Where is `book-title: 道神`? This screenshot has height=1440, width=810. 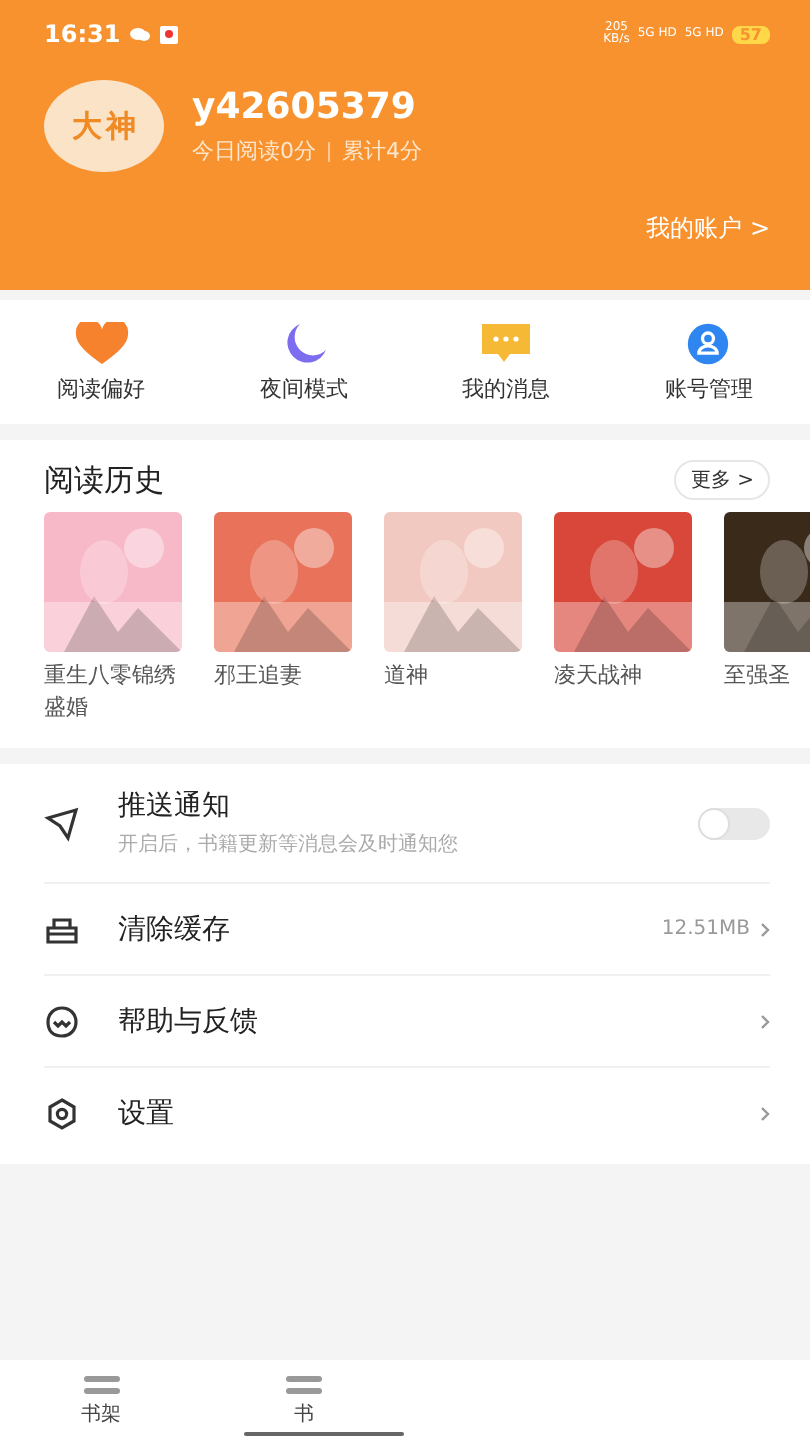 book-title: 道神 is located at coordinates (453, 676).